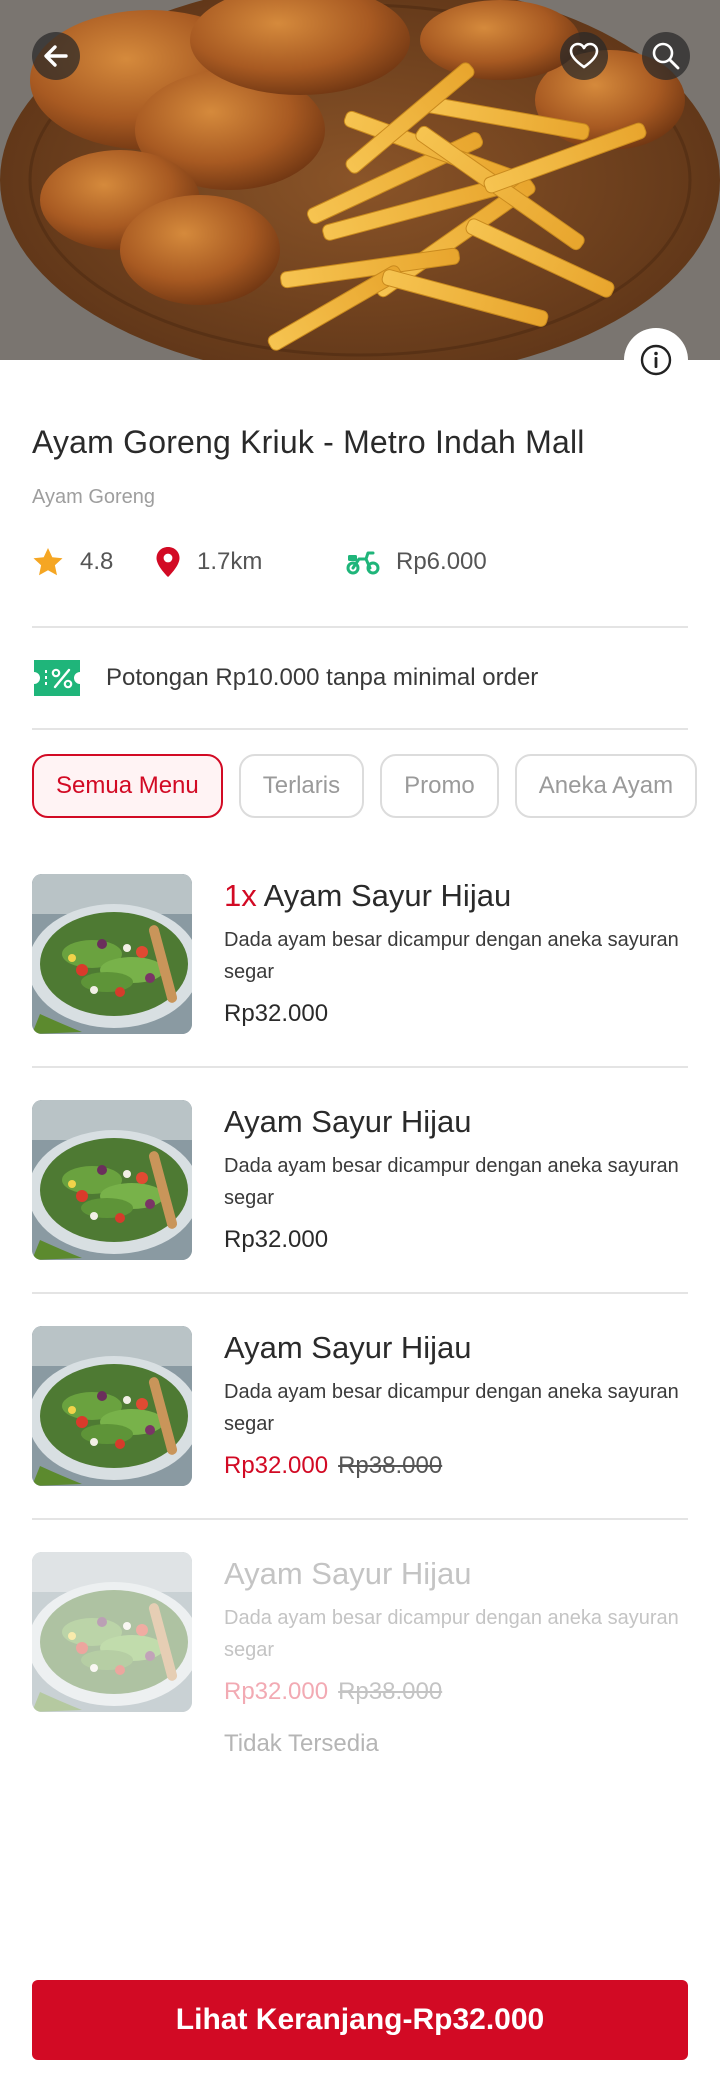 This screenshot has height=2076, width=720. I want to click on promo-banner: Potongan Rp10.000 tanpa minimal order, so click(285, 678).